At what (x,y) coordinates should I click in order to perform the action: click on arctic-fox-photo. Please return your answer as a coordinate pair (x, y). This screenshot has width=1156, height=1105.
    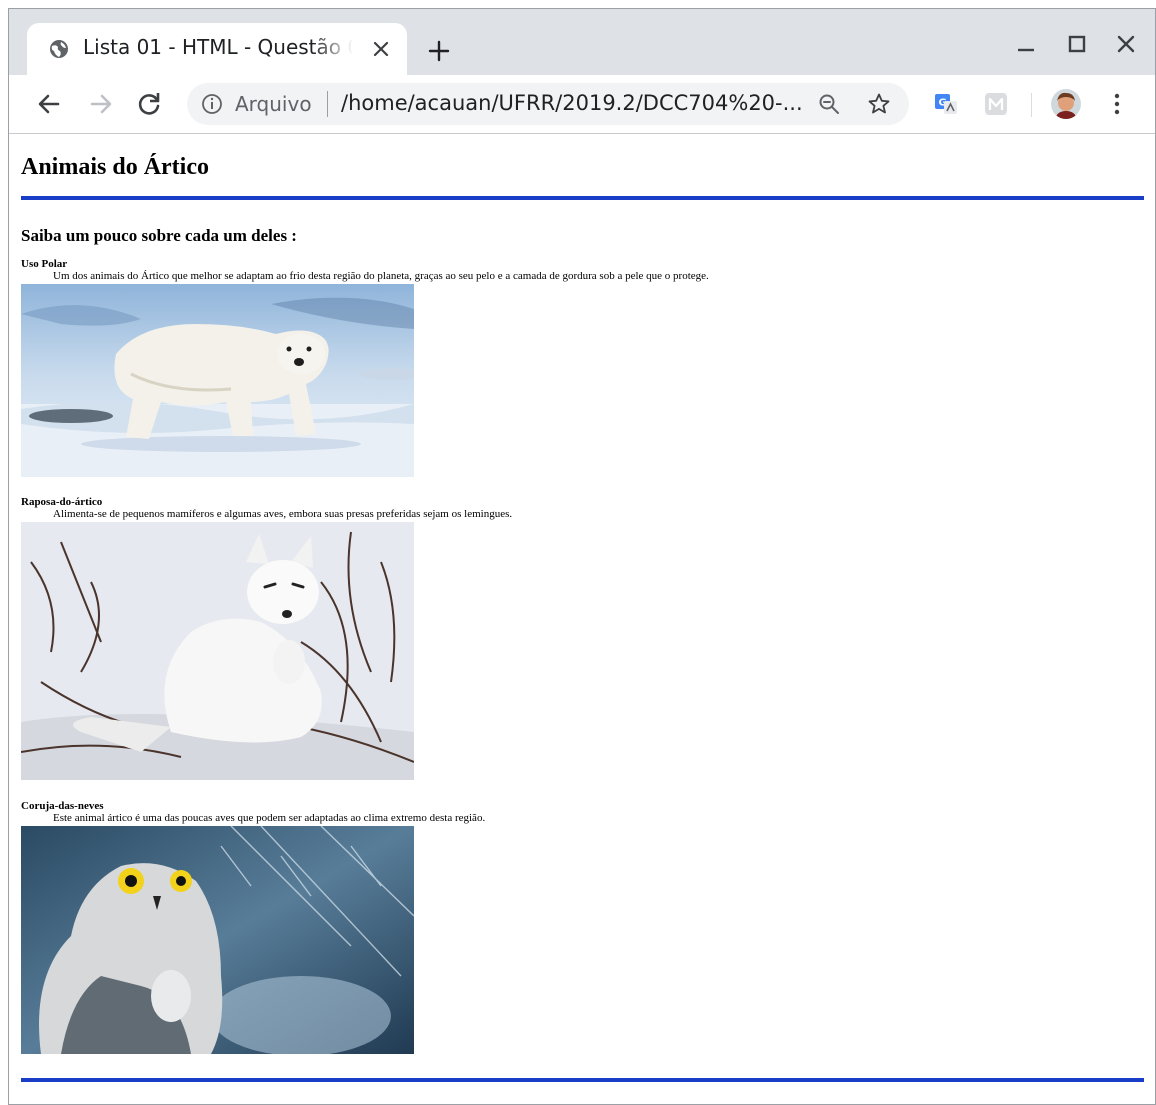
    Looking at the image, I should click on (217, 651).